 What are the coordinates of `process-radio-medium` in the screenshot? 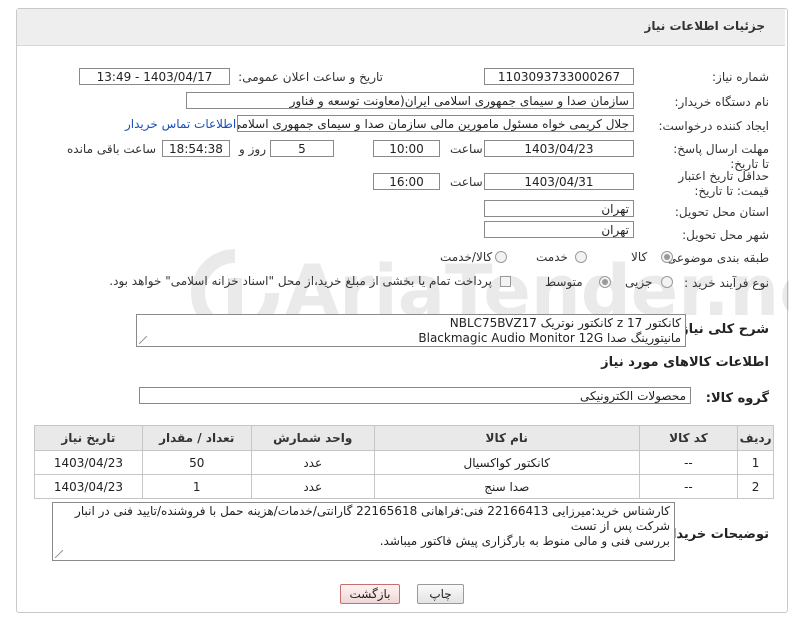 It's located at (605, 282).